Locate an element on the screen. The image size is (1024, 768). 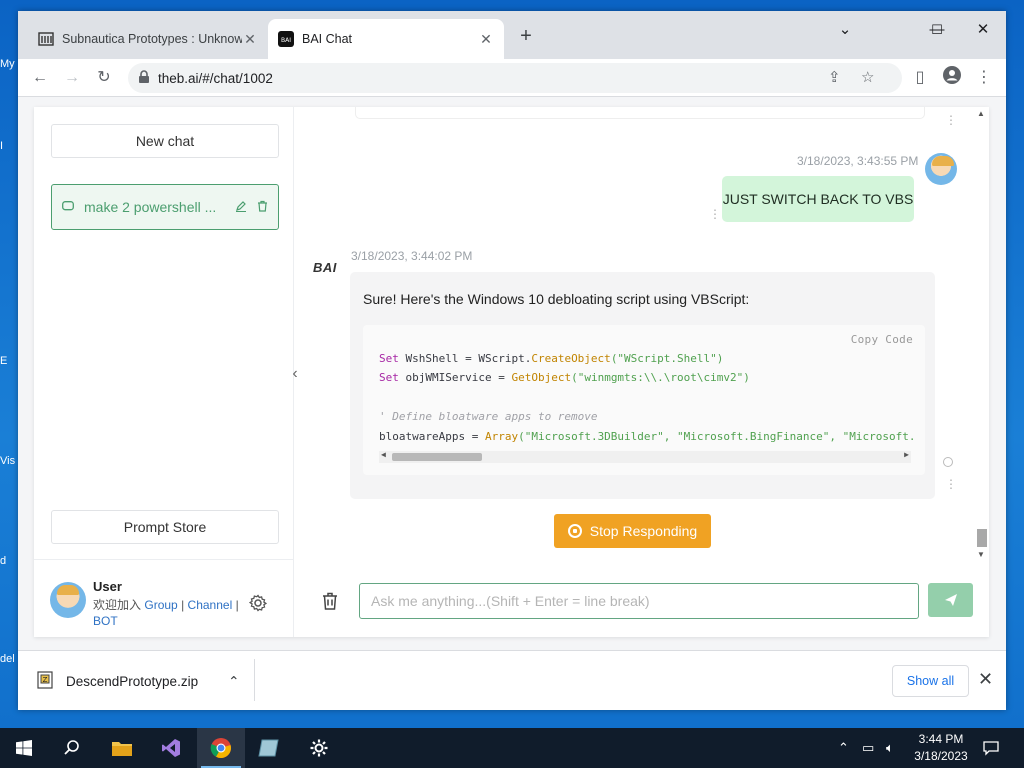
divider is located at coordinates (254, 680).